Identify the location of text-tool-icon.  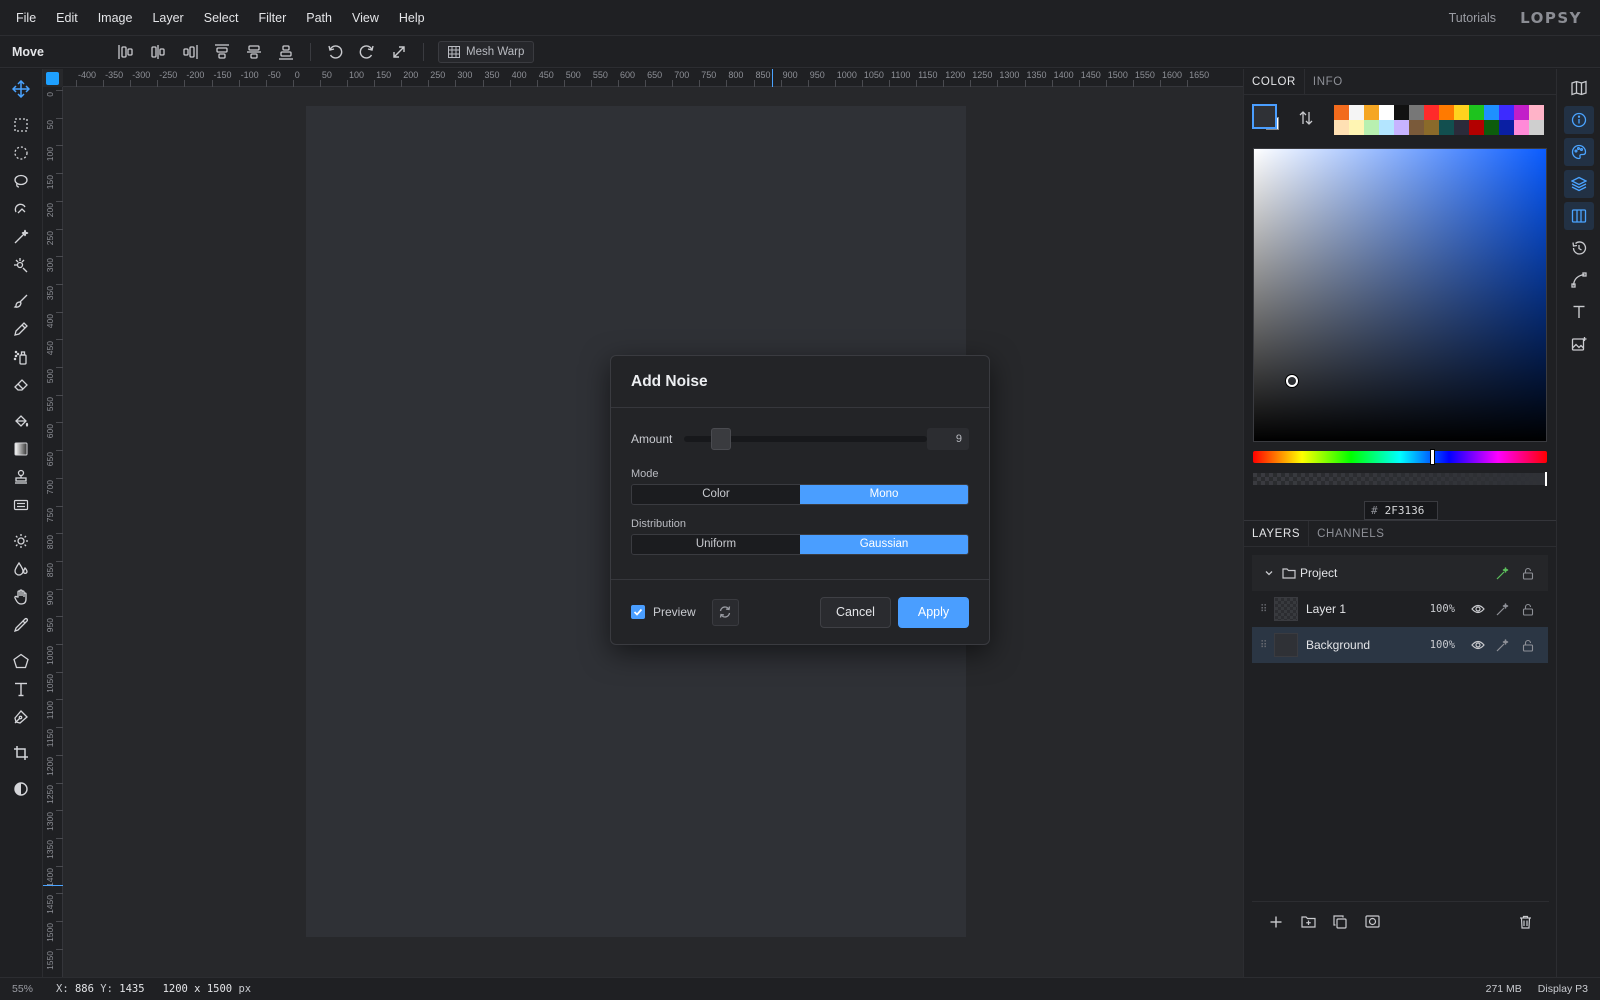
(21, 689).